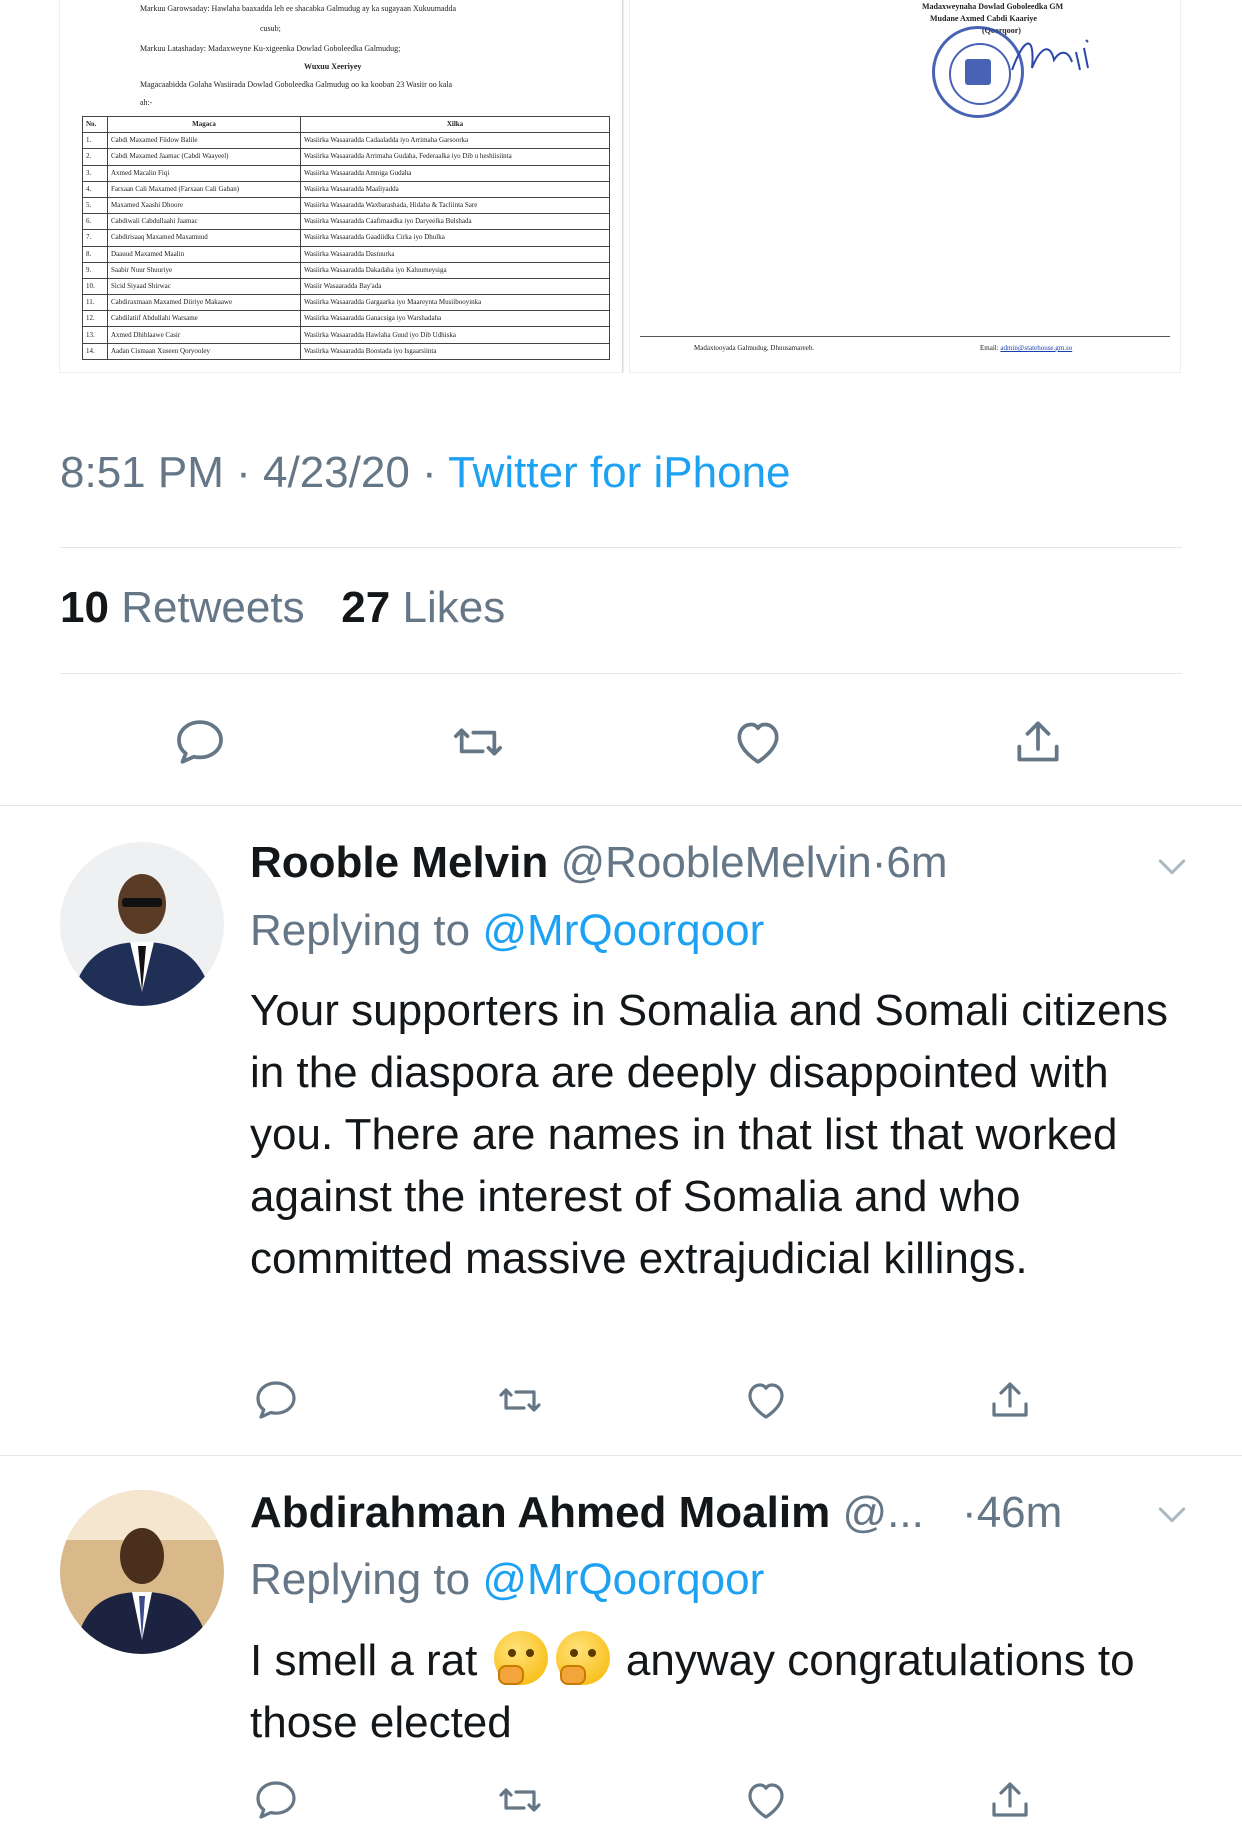 This screenshot has height=1847, width=1242. What do you see at coordinates (95, 319) in the screenshot?
I see `table-cell: 12.` at bounding box center [95, 319].